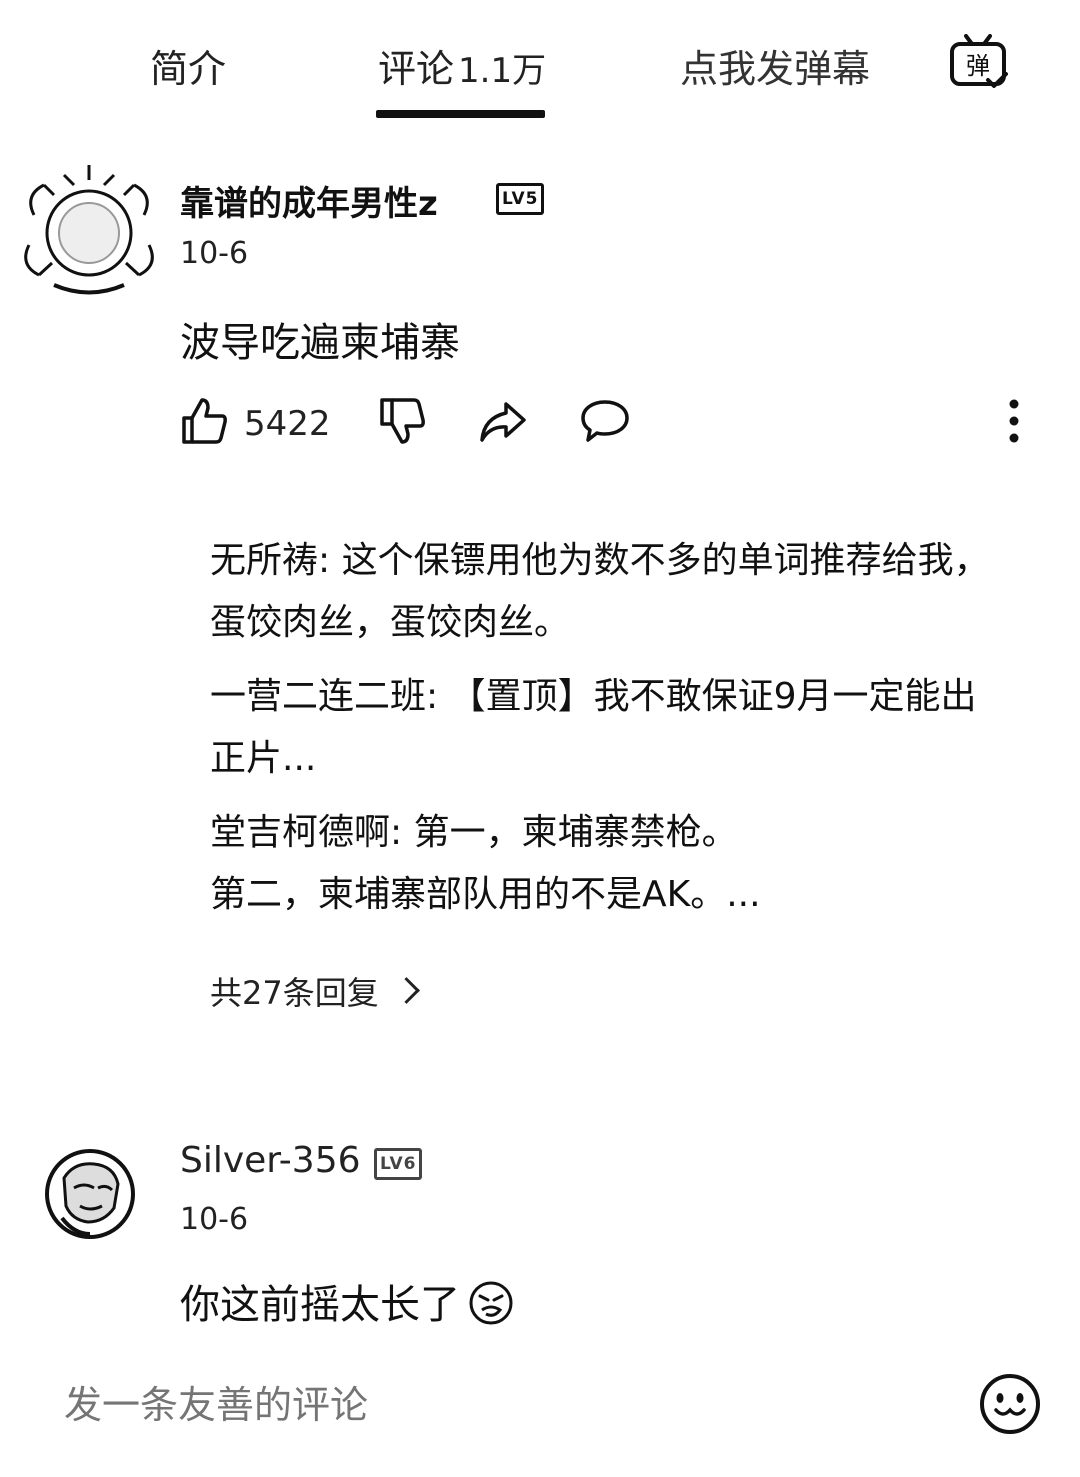 The width and height of the screenshot is (1080, 1477). Describe the element at coordinates (188, 65) in the screenshot. I see `tab-intro: 简介` at that location.